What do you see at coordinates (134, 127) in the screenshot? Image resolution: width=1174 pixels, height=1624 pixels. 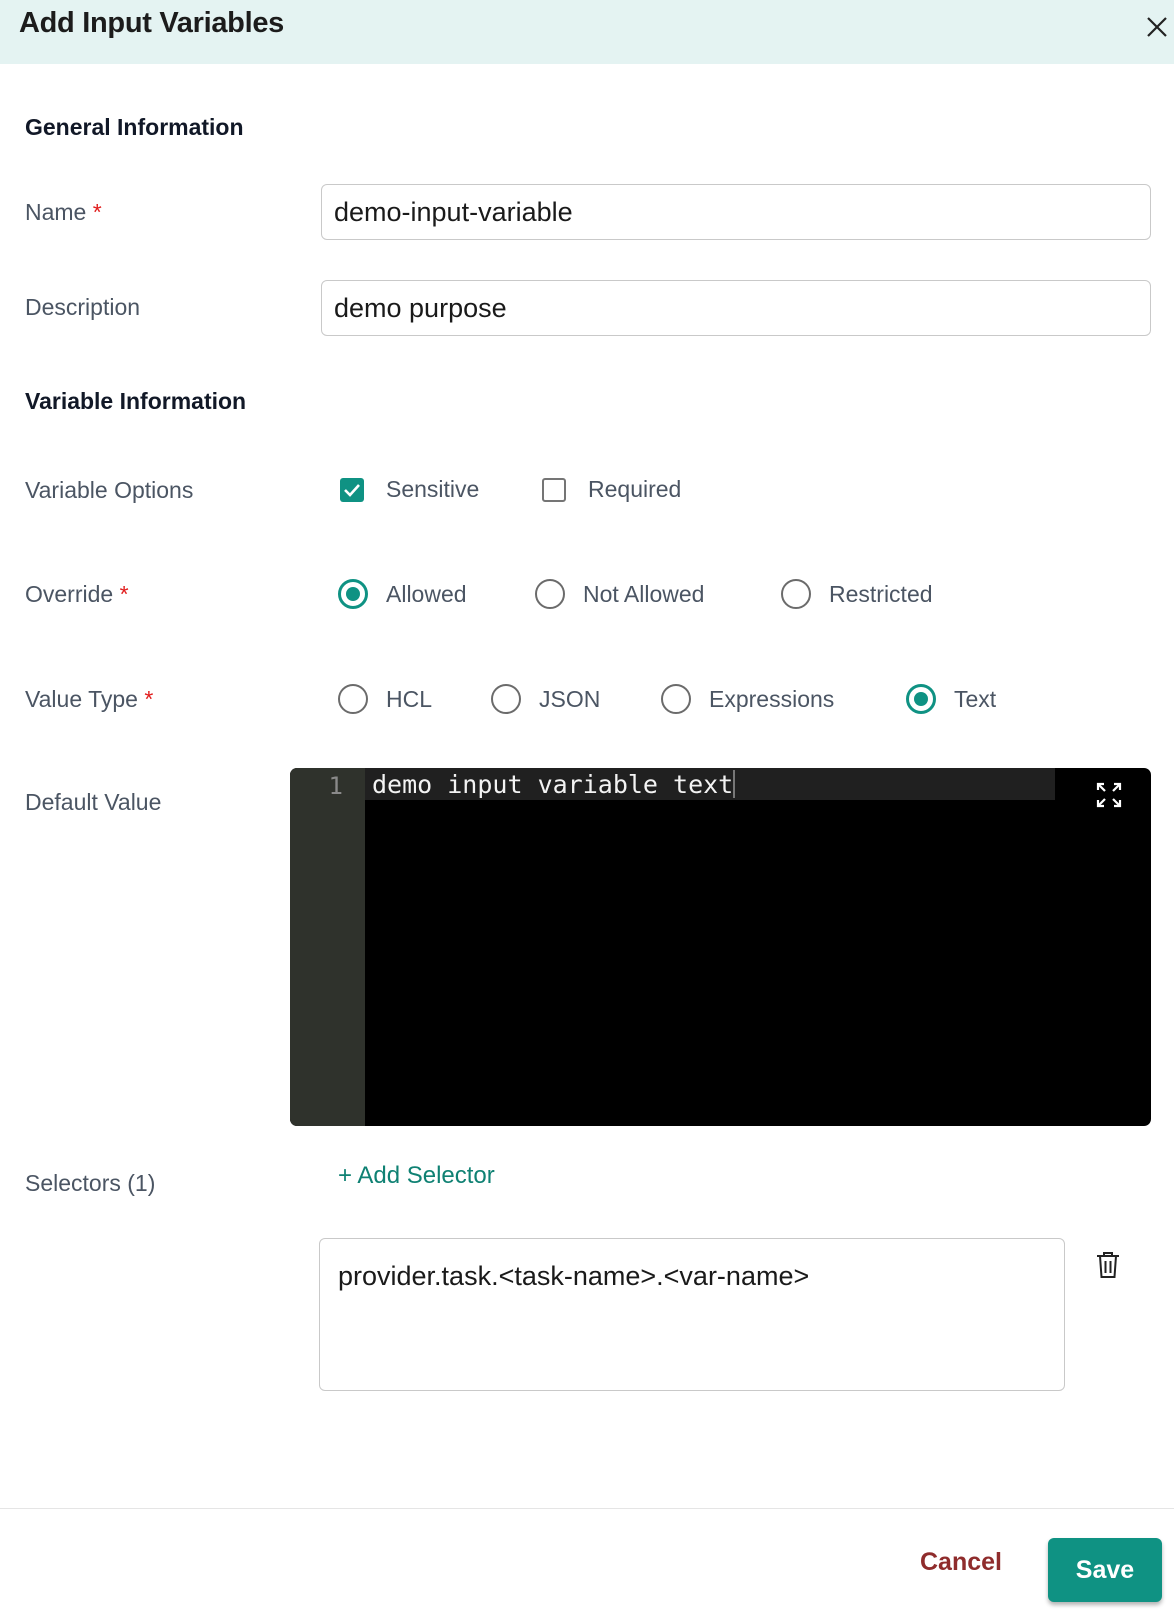 I see `general-information-heading: General Information` at bounding box center [134, 127].